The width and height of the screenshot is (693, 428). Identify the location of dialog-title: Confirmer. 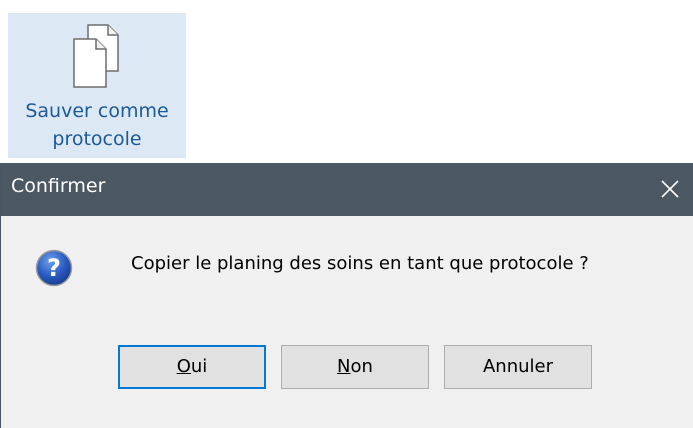
(58, 186).